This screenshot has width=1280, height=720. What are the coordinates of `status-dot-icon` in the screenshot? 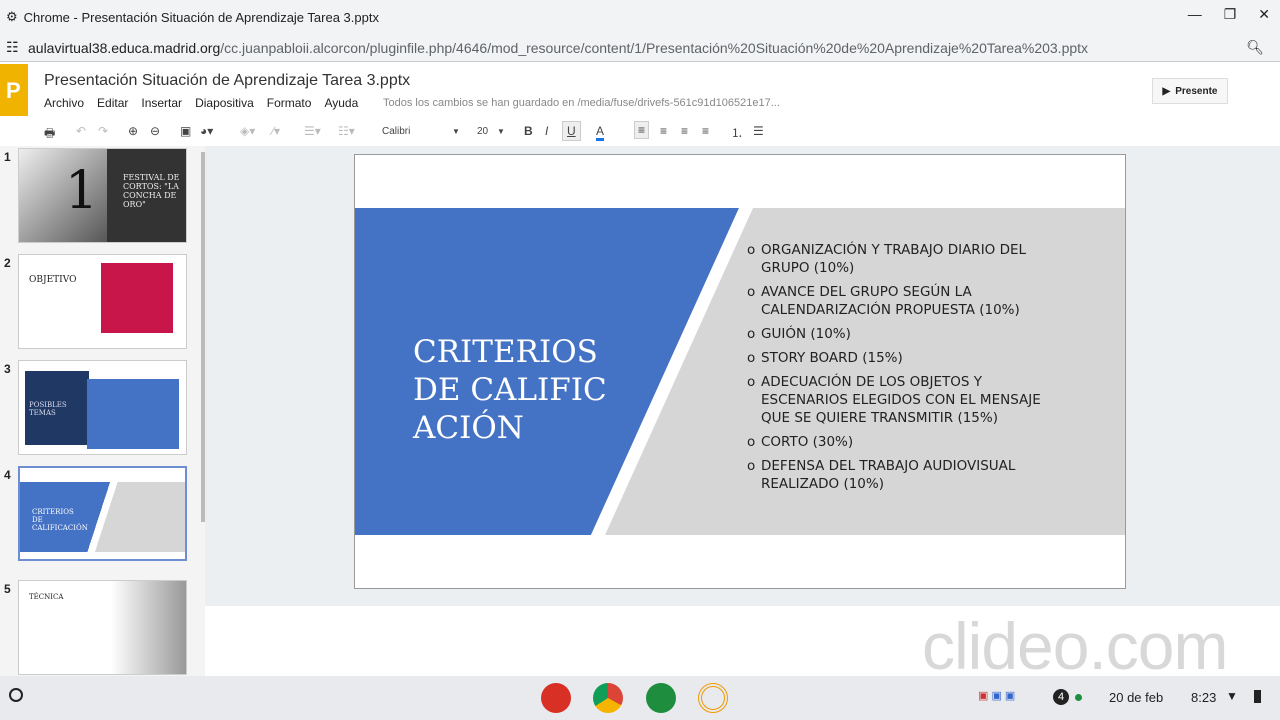 It's located at (1078, 697).